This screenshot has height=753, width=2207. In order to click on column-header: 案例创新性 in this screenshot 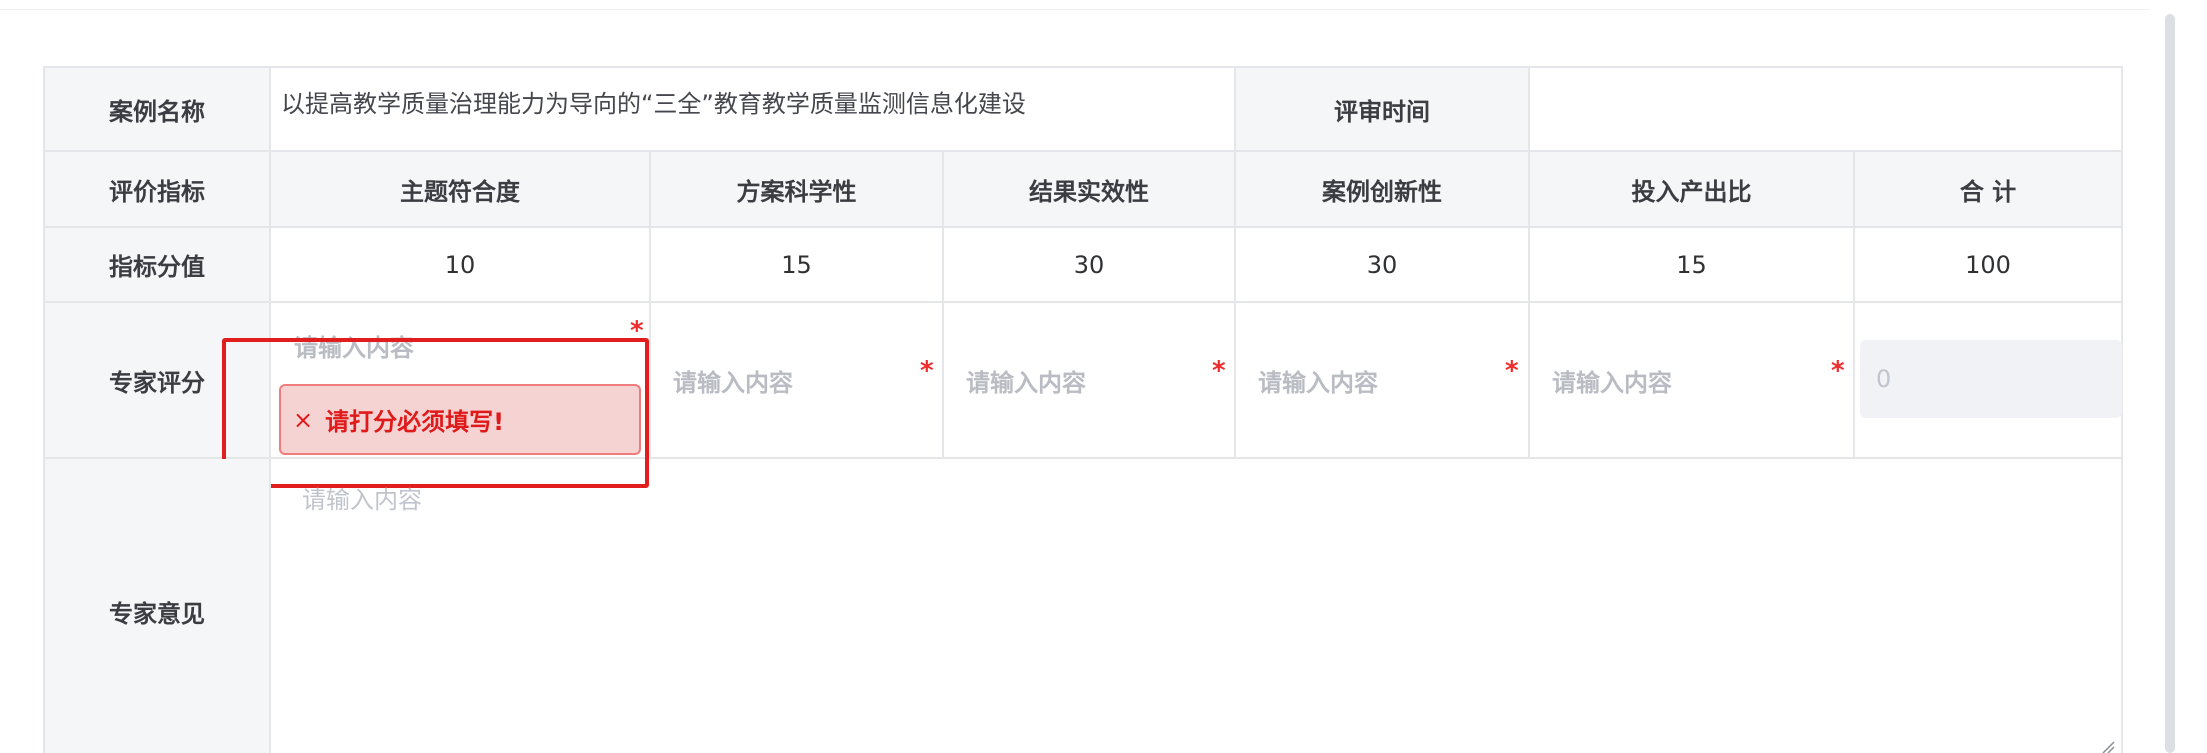, I will do `click(1383, 190)`.